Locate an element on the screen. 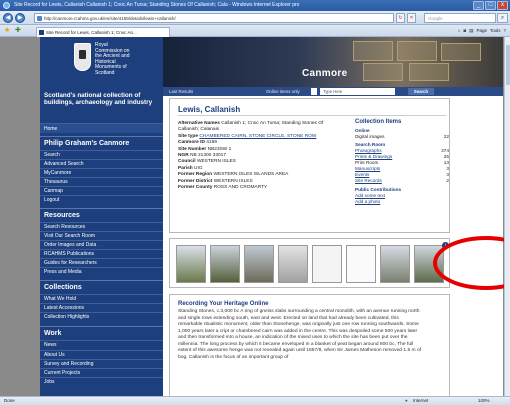  address-buttons: ↻ ✕ is located at coordinates (406, 18).